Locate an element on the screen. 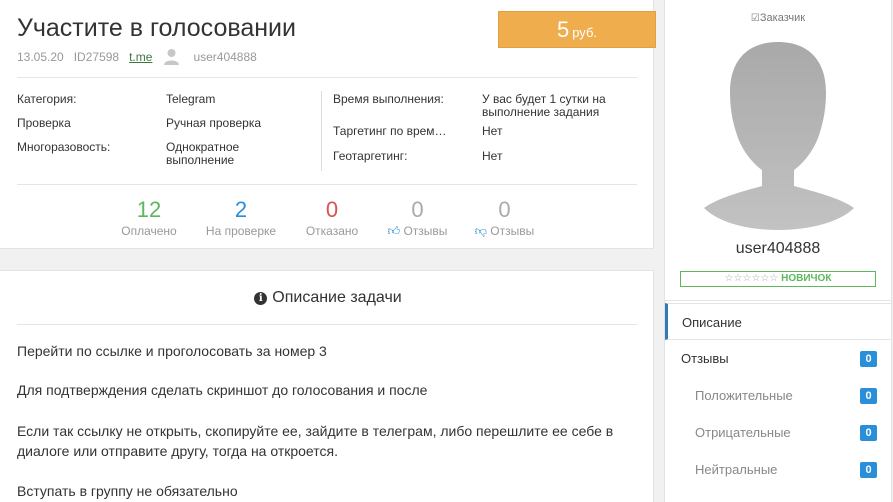  tab-reviews: Отзывы 0 is located at coordinates (778, 358).